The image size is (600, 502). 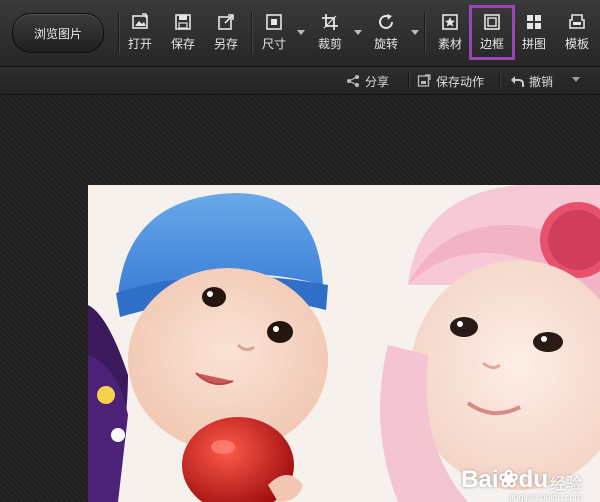 What do you see at coordinates (377, 81) in the screenshot?
I see `share-label: 分享` at bounding box center [377, 81].